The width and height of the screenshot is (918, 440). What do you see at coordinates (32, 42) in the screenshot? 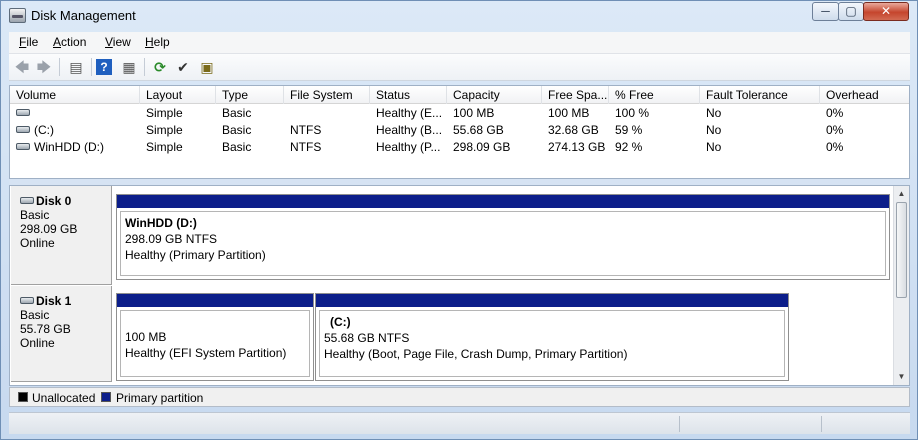
I see `menu-file-label: ile` at bounding box center [32, 42].